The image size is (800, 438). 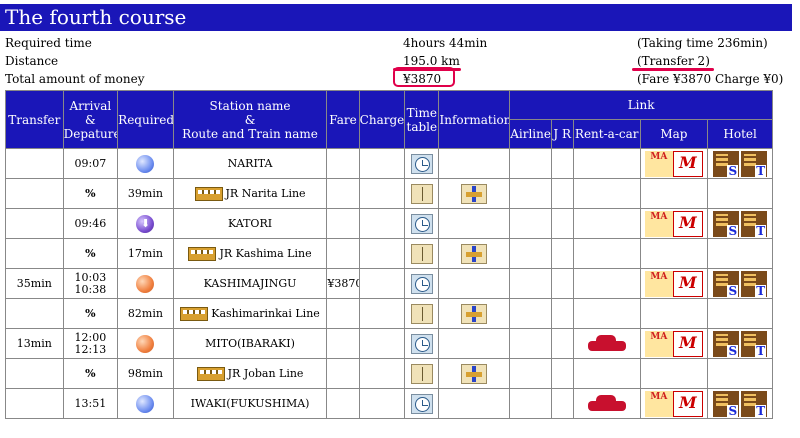 What do you see at coordinates (673, 69) in the screenshot?
I see `transfer-underline` at bounding box center [673, 69].